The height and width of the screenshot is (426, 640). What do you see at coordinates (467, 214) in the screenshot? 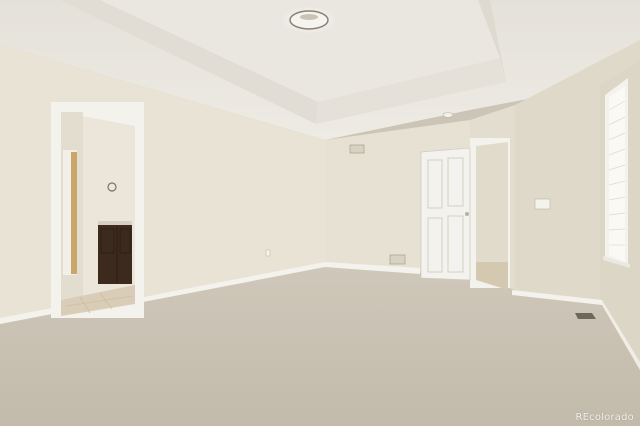
I see `door-knob-icon` at bounding box center [467, 214].